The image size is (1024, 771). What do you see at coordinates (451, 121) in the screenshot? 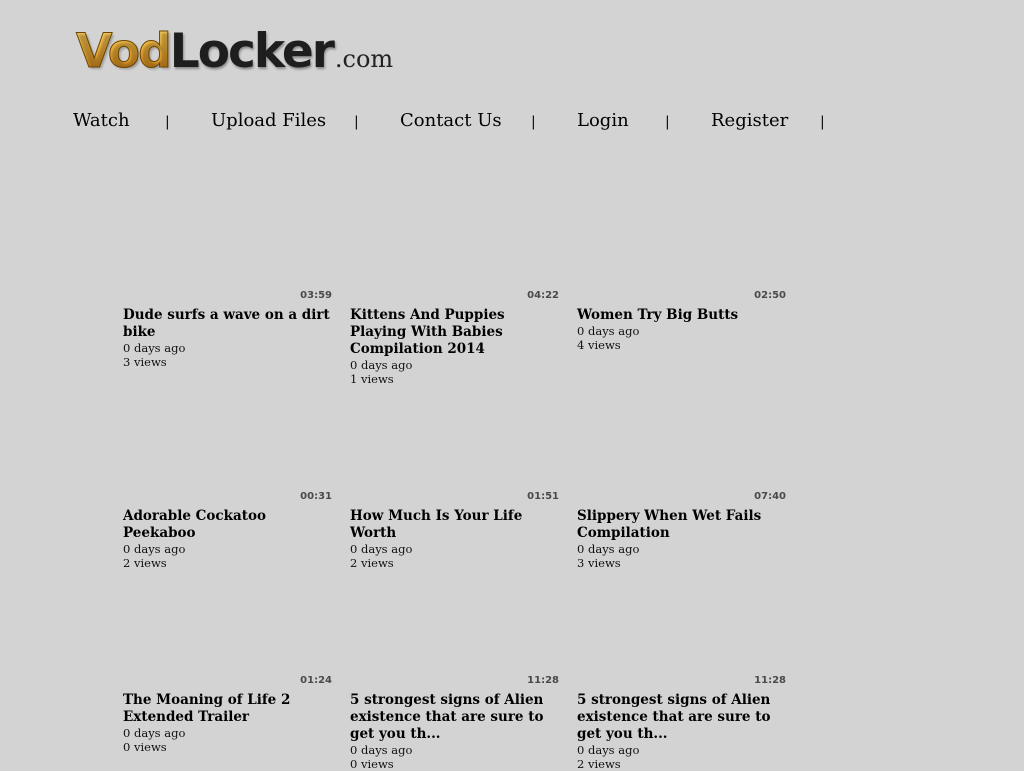
I see `nav-contact-us-link: Contact Us` at bounding box center [451, 121].